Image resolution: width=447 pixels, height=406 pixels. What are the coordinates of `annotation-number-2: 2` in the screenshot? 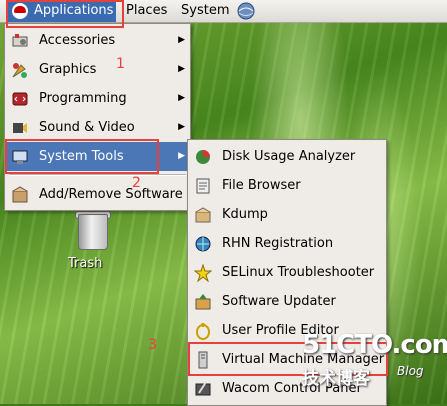 It's located at (136, 183).